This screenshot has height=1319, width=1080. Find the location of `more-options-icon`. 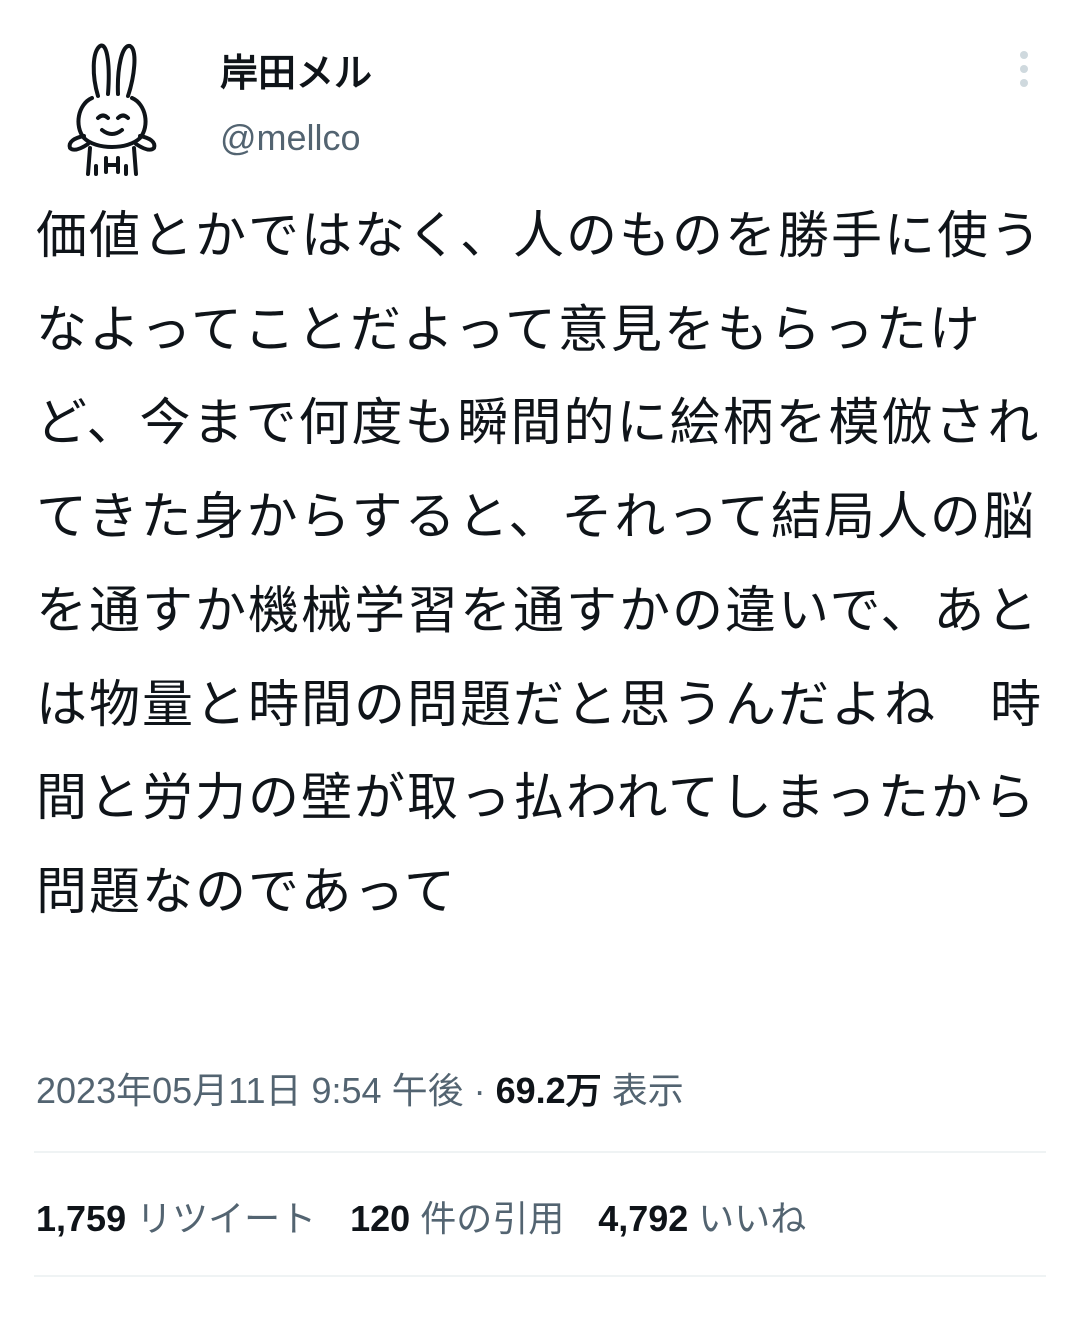

more-options-icon is located at coordinates (1024, 69).